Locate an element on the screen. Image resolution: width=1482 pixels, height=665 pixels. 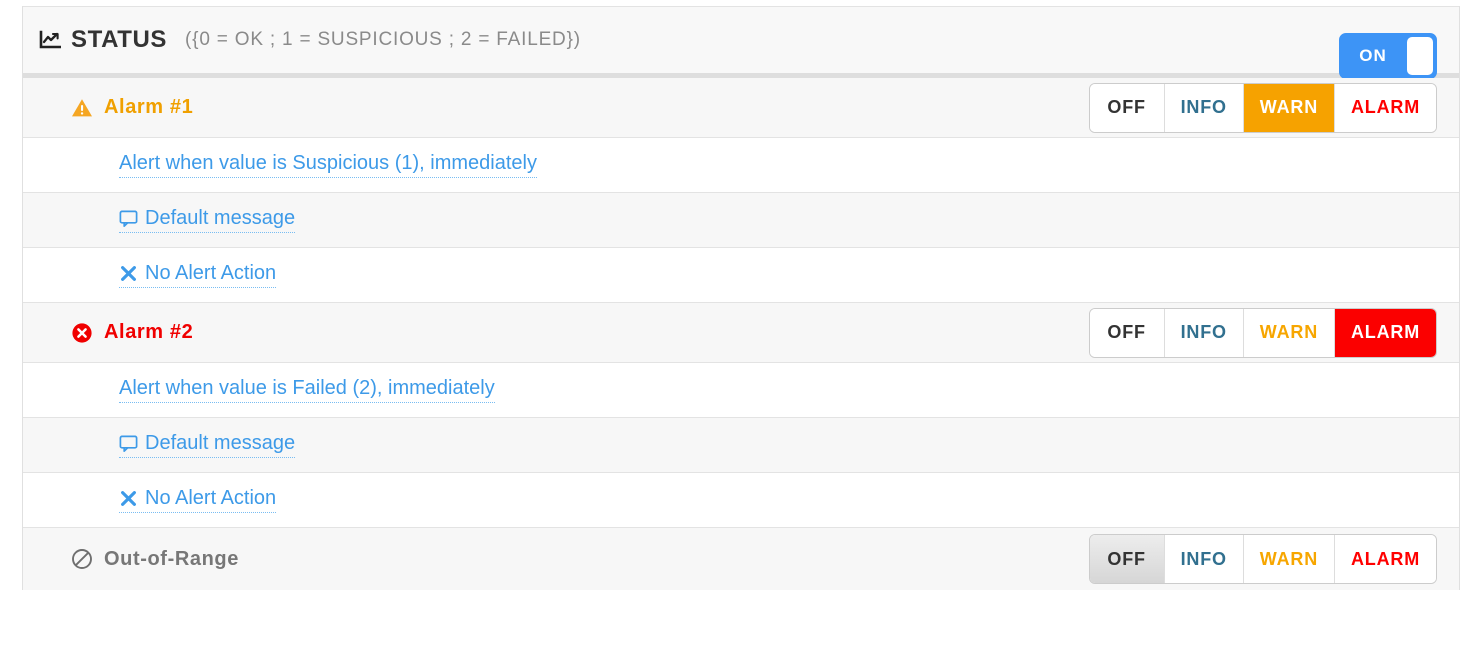
alarm-title-label-1: Alarm #1 is located at coordinates (149, 107).